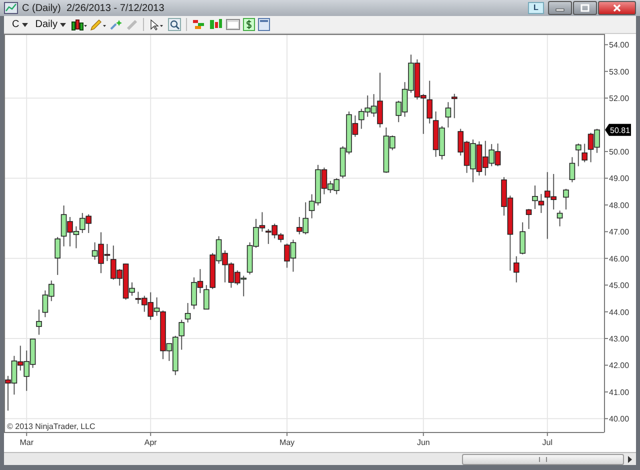  I want to click on link-button: L, so click(536, 8).